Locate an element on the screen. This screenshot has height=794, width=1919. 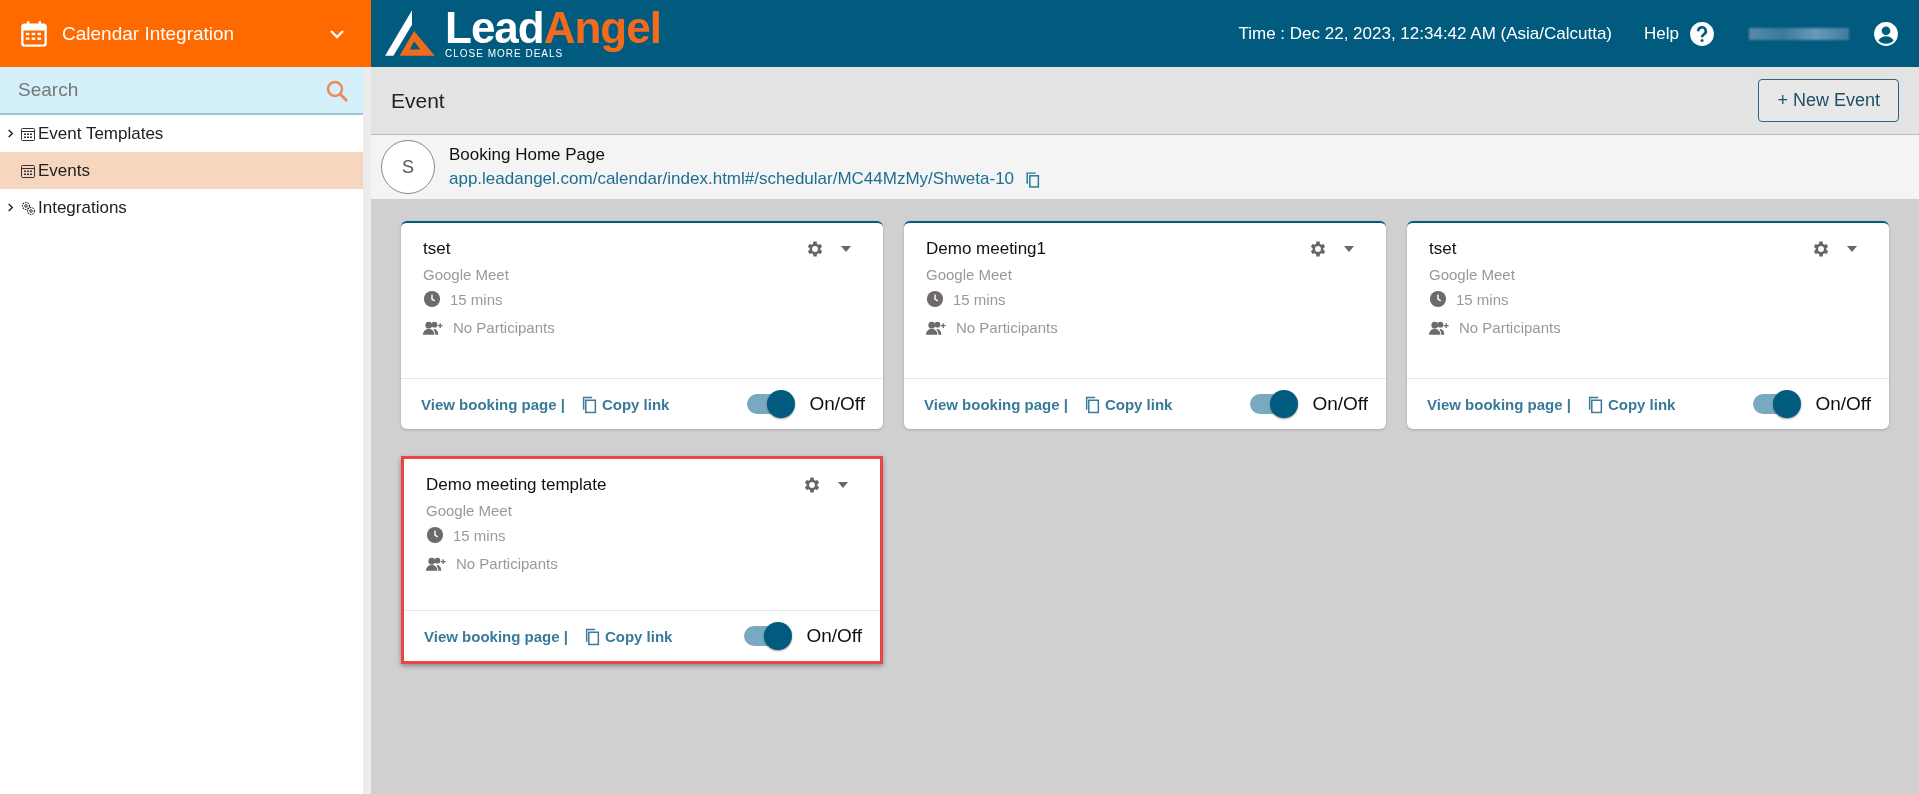
app-title: Calendar Integration is located at coordinates (149, 33).